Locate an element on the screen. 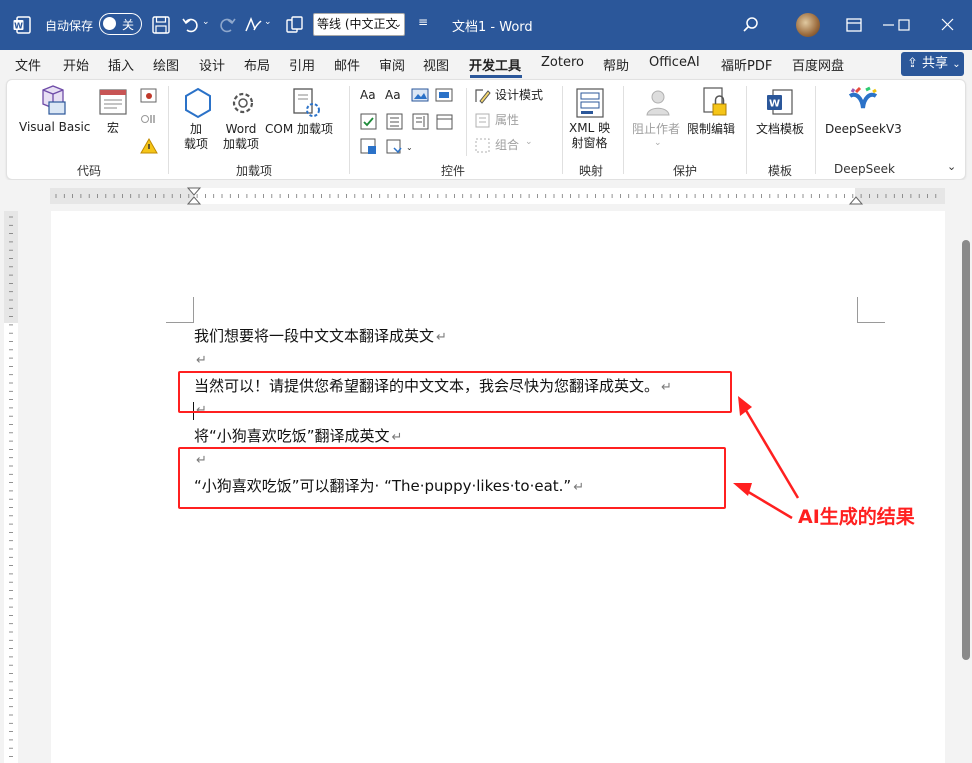 Image resolution: width=972 pixels, height=763 pixels. repeating-section-control-icon is located at coordinates (368, 146).